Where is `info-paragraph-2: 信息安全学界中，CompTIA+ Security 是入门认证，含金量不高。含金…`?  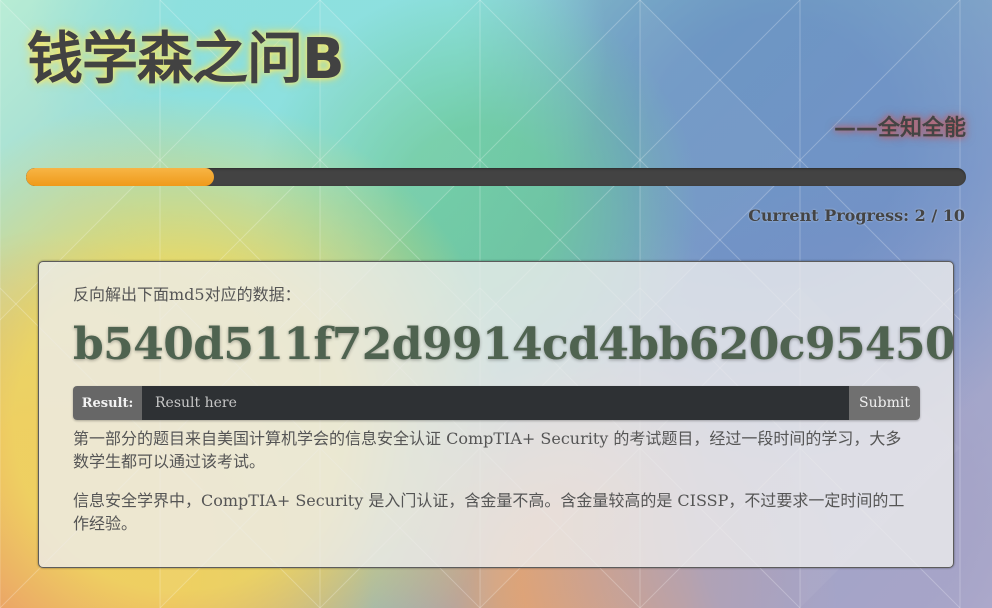
info-paragraph-2: 信息安全学界中，CompTIA+ Security 是入门认证，含金量不高。含金… is located at coordinates (489, 512).